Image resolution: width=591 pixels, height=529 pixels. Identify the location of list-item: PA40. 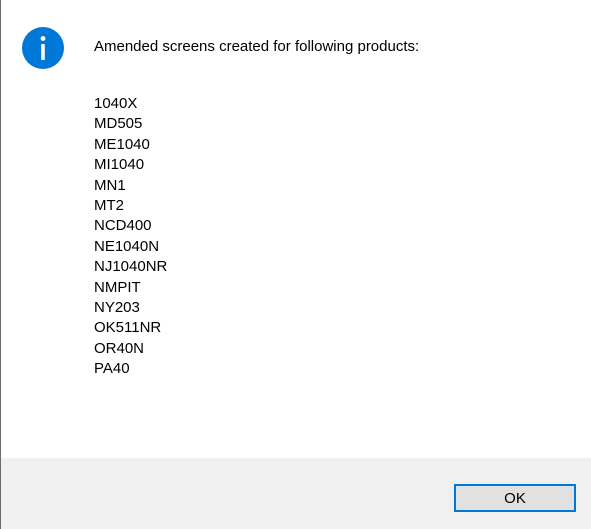
(112, 369).